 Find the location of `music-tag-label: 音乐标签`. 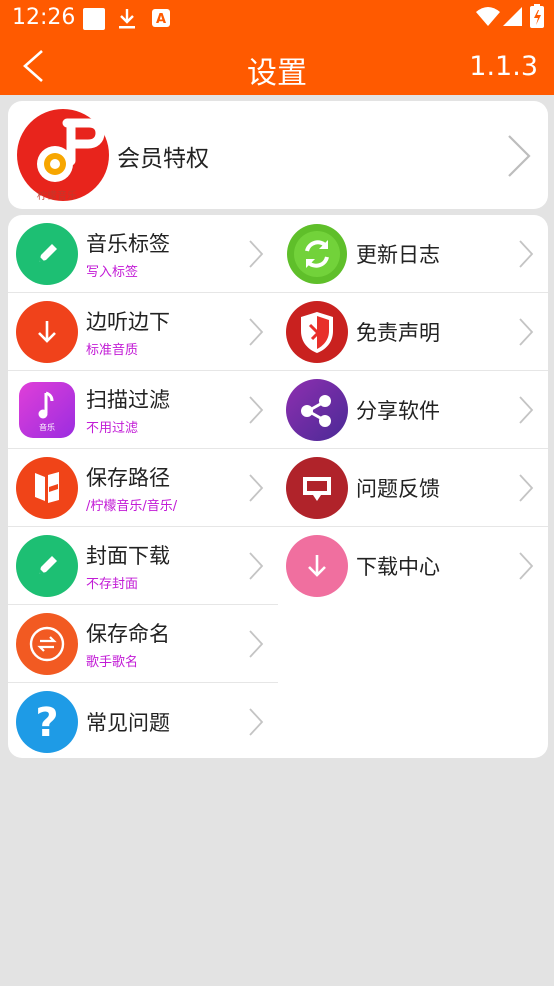

music-tag-label: 音乐标签 is located at coordinates (128, 244).